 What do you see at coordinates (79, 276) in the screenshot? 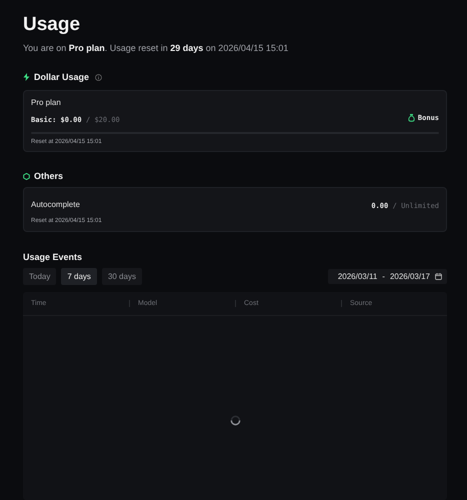
I see `range-tab: 7 days` at bounding box center [79, 276].